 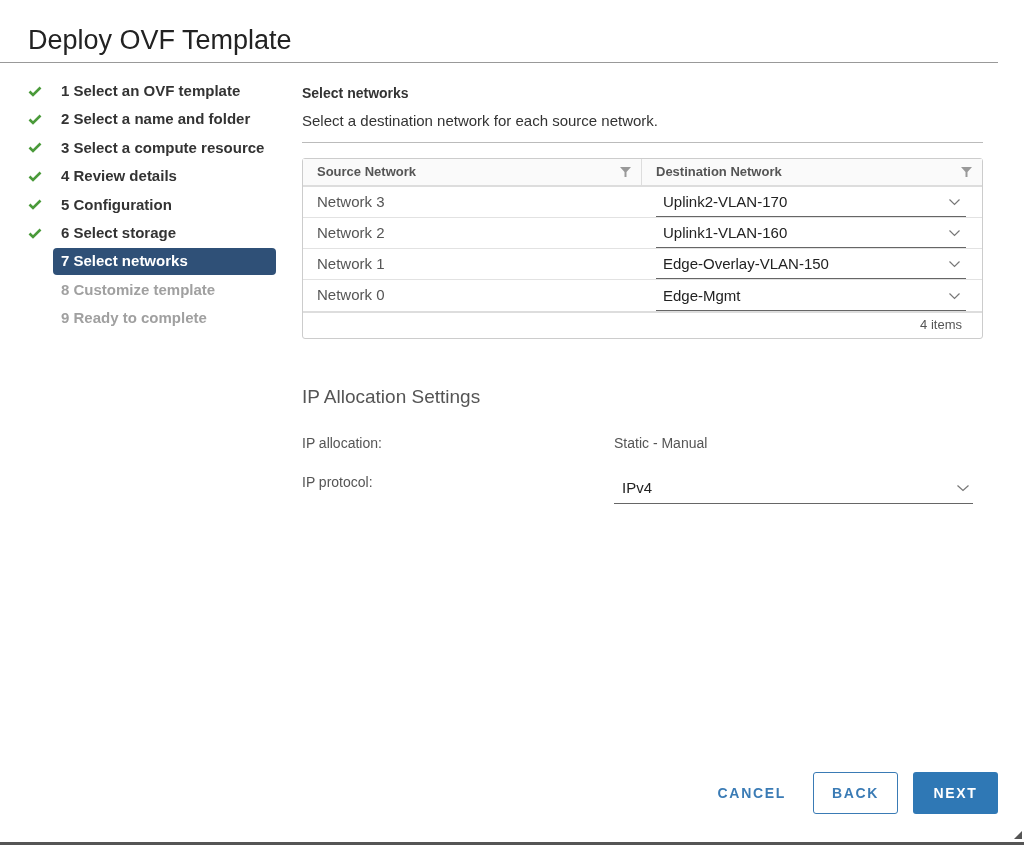 What do you see at coordinates (955, 793) in the screenshot?
I see `next-button: NEXT` at bounding box center [955, 793].